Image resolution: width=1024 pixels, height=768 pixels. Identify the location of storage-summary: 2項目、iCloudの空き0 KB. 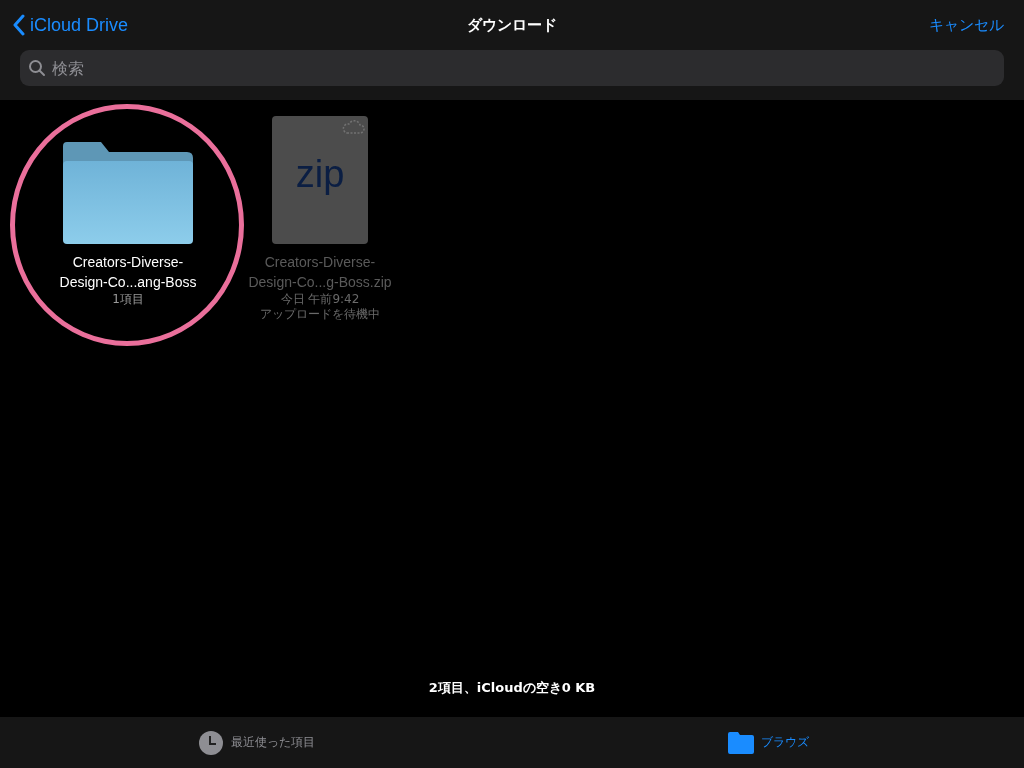
(512, 688).